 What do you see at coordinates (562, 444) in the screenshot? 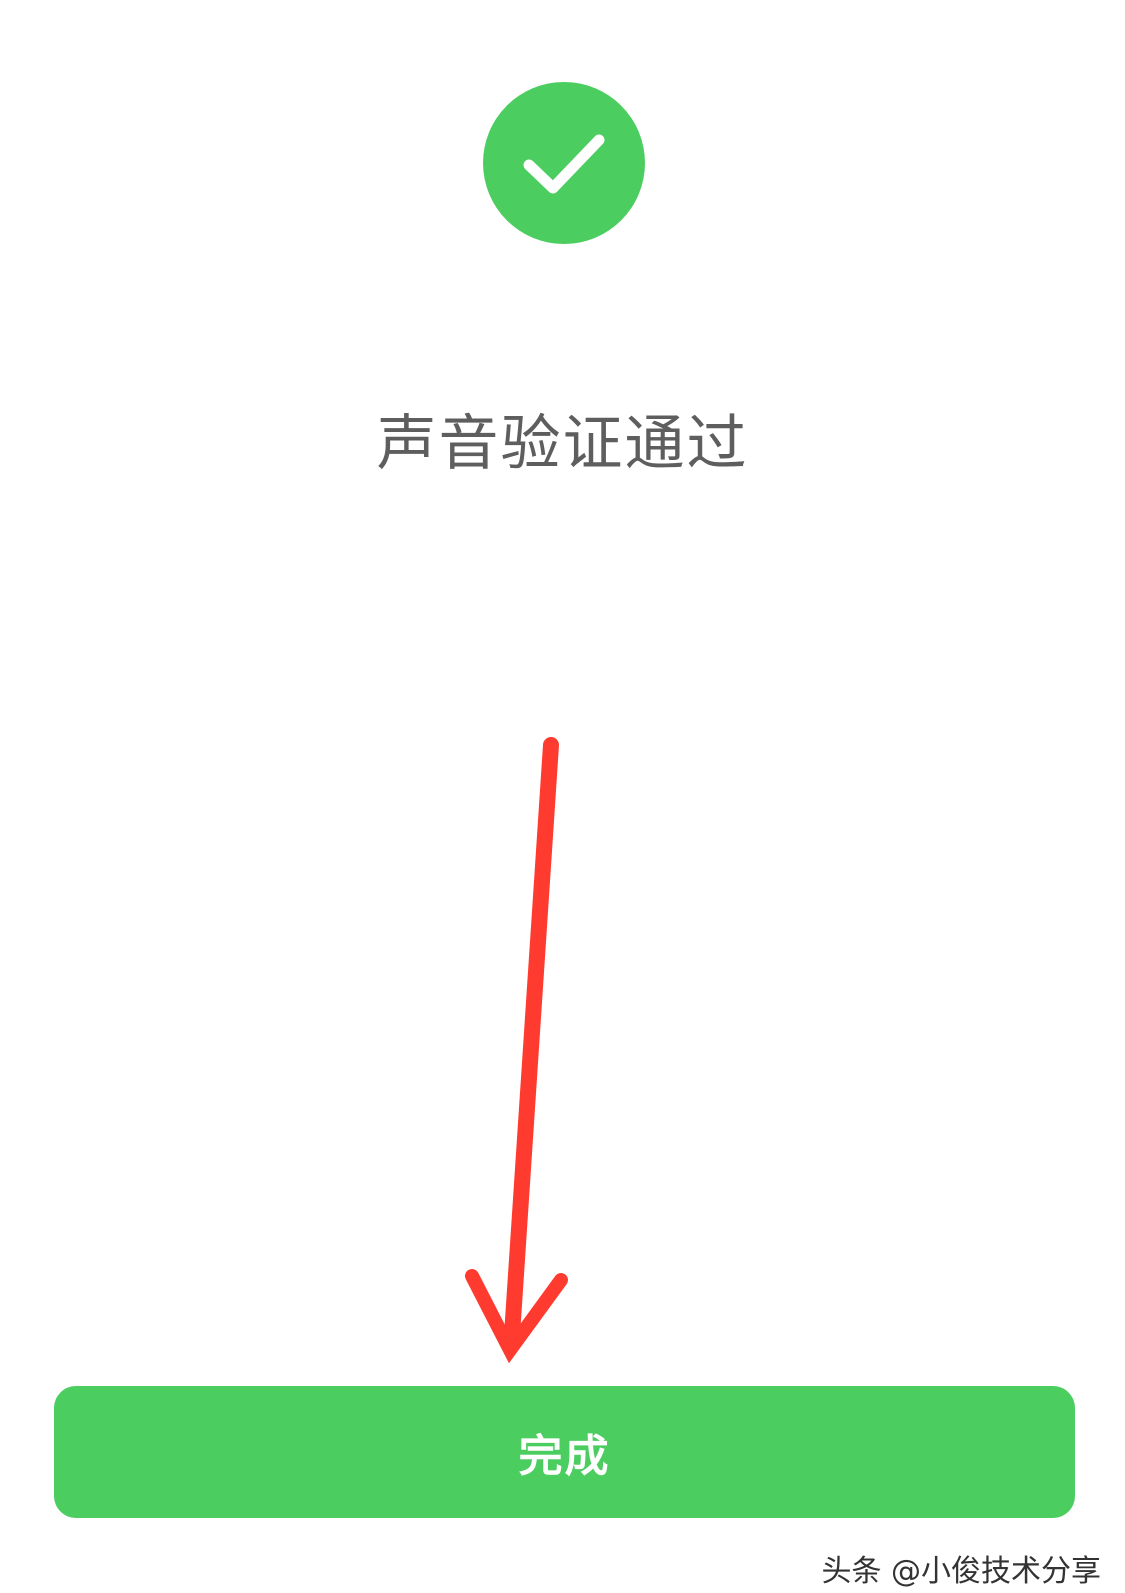
I see `verification-status-text: 声音验证通过` at bounding box center [562, 444].